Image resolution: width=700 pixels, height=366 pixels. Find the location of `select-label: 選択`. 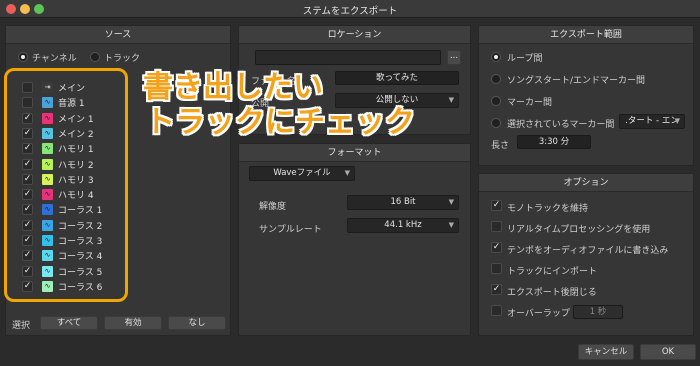

select-label: 選択 is located at coordinates (21, 326).